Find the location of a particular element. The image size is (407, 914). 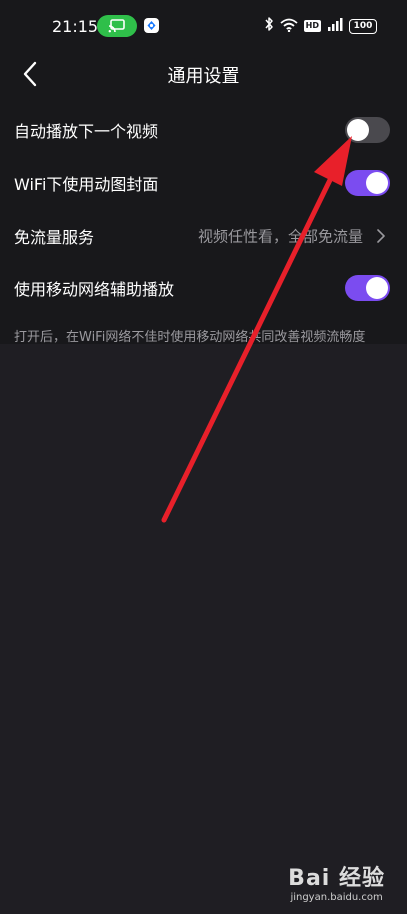

status-icons: HD 100 is located at coordinates (320, 26).